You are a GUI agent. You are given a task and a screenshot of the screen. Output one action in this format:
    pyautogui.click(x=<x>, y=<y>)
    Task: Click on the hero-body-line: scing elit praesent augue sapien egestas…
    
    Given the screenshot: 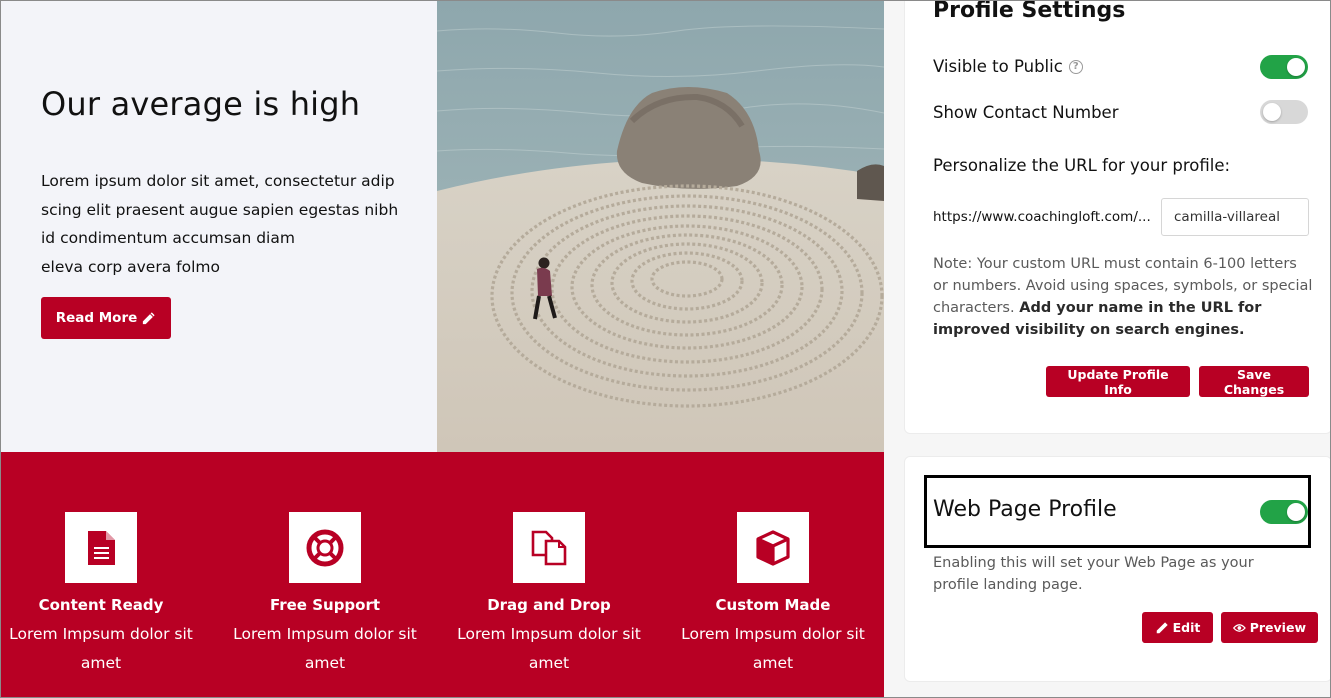 What is the action you would take?
    pyautogui.click(x=220, y=209)
    